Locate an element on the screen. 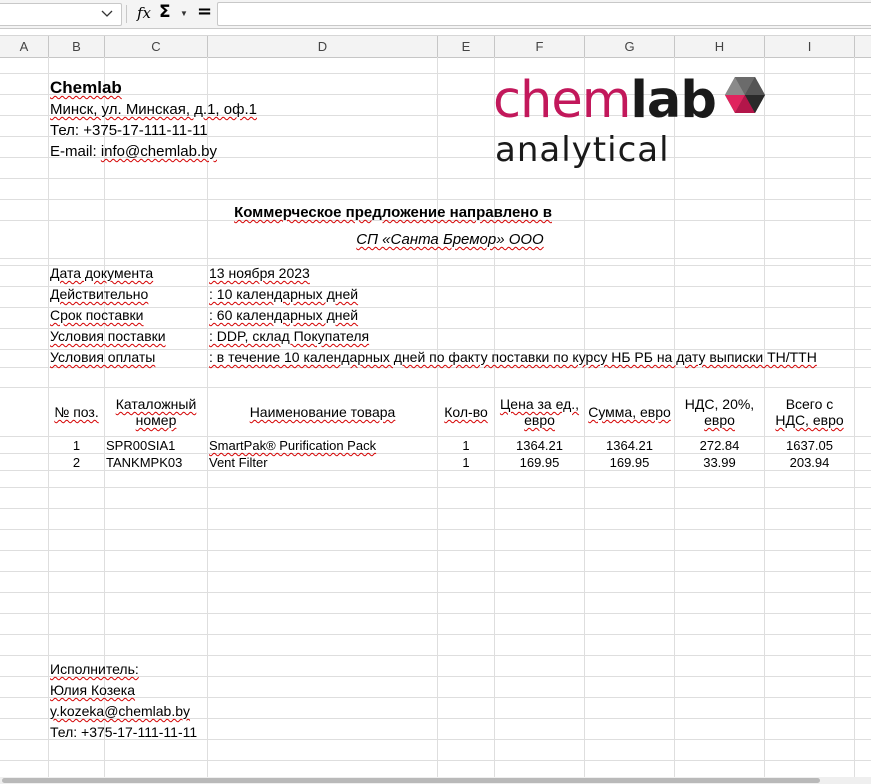  company-phone: Тел: +375-17-111-11-11 is located at coordinates (129, 130).